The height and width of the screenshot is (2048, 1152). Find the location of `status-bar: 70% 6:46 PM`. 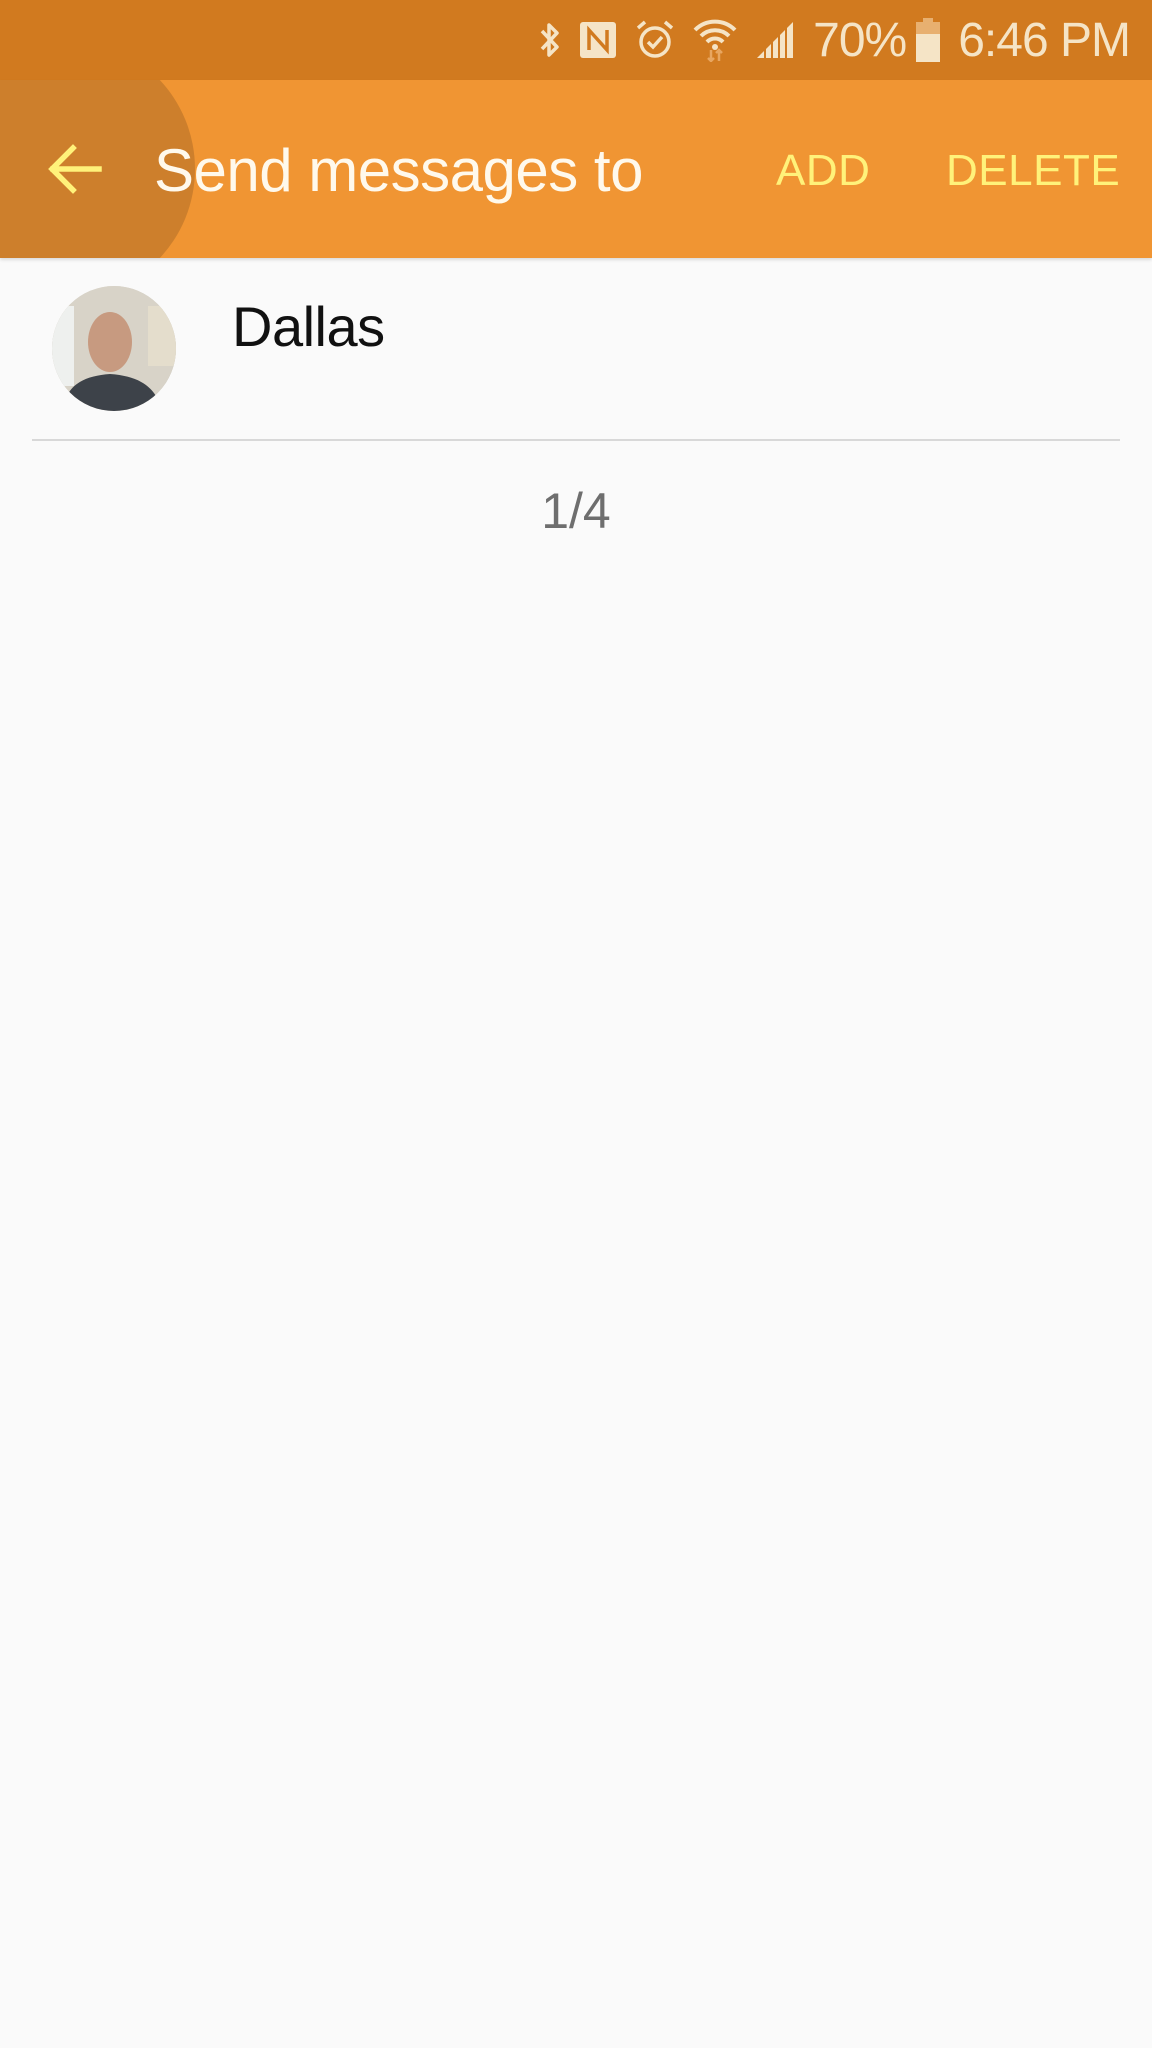

status-bar: 70% 6:46 PM is located at coordinates (576, 40).